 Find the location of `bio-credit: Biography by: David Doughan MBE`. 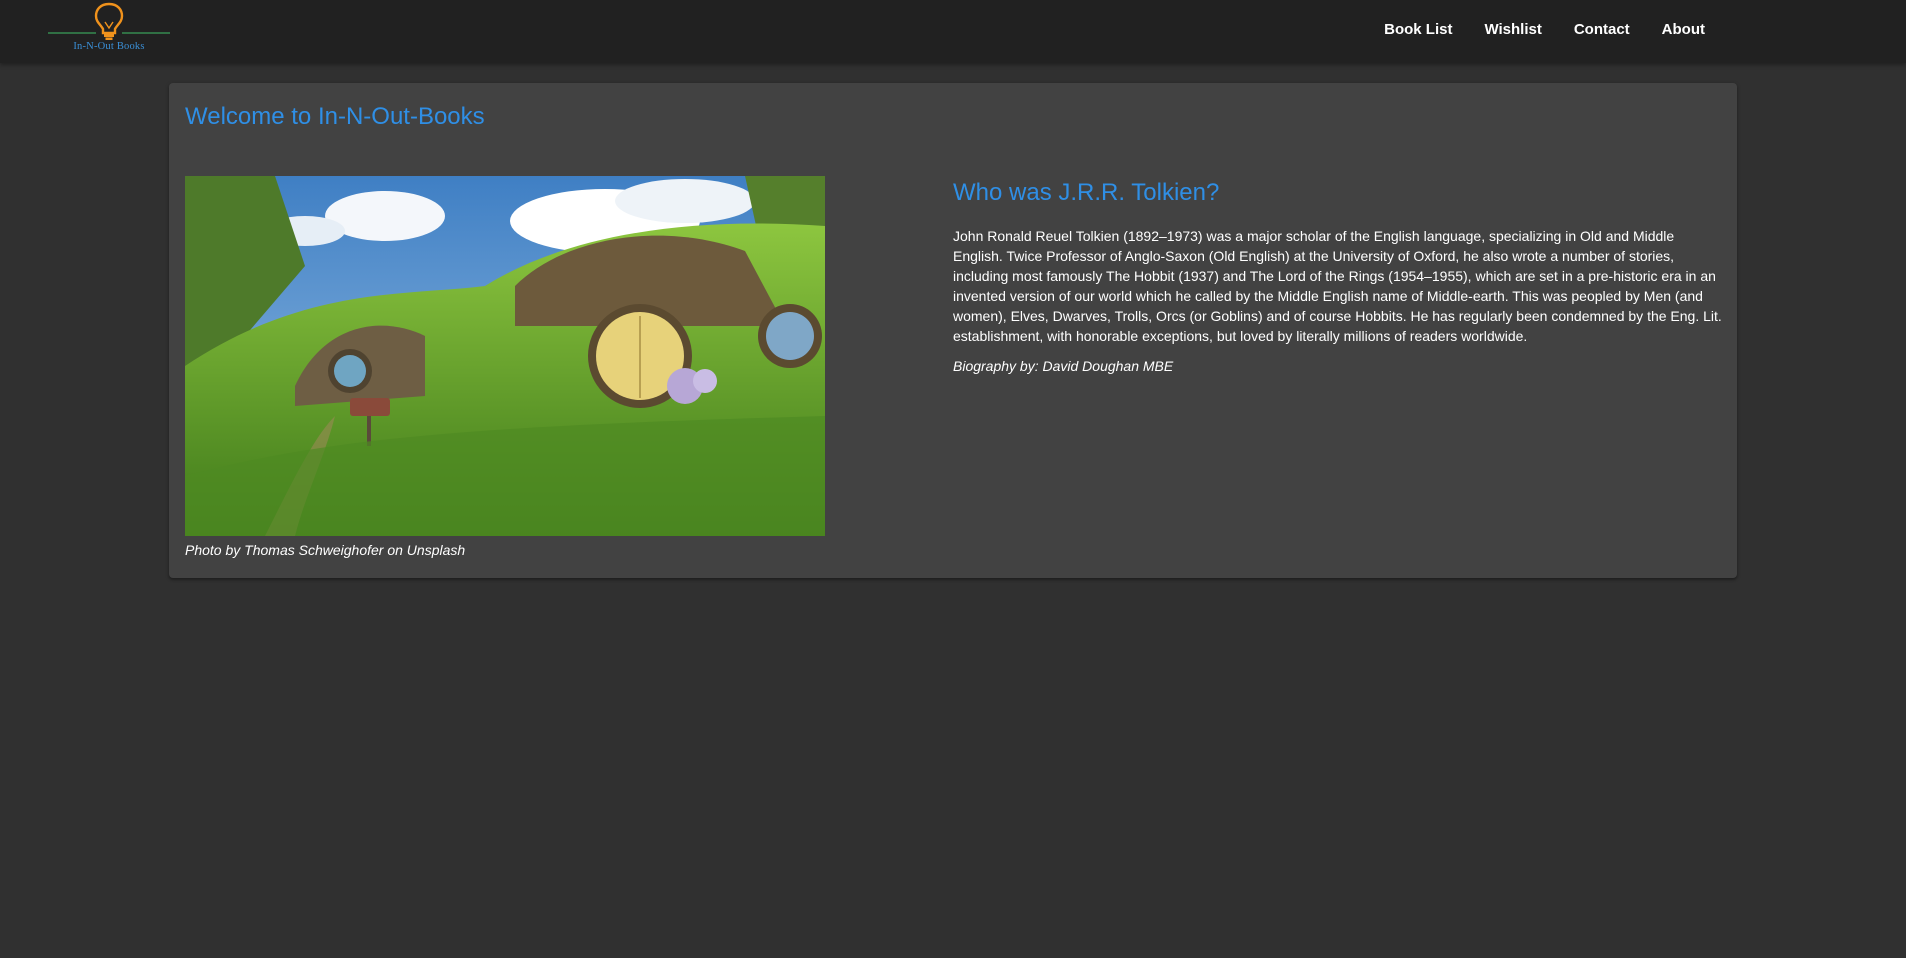

bio-credit: Biography by: David Doughan MBE is located at coordinates (1063, 366).